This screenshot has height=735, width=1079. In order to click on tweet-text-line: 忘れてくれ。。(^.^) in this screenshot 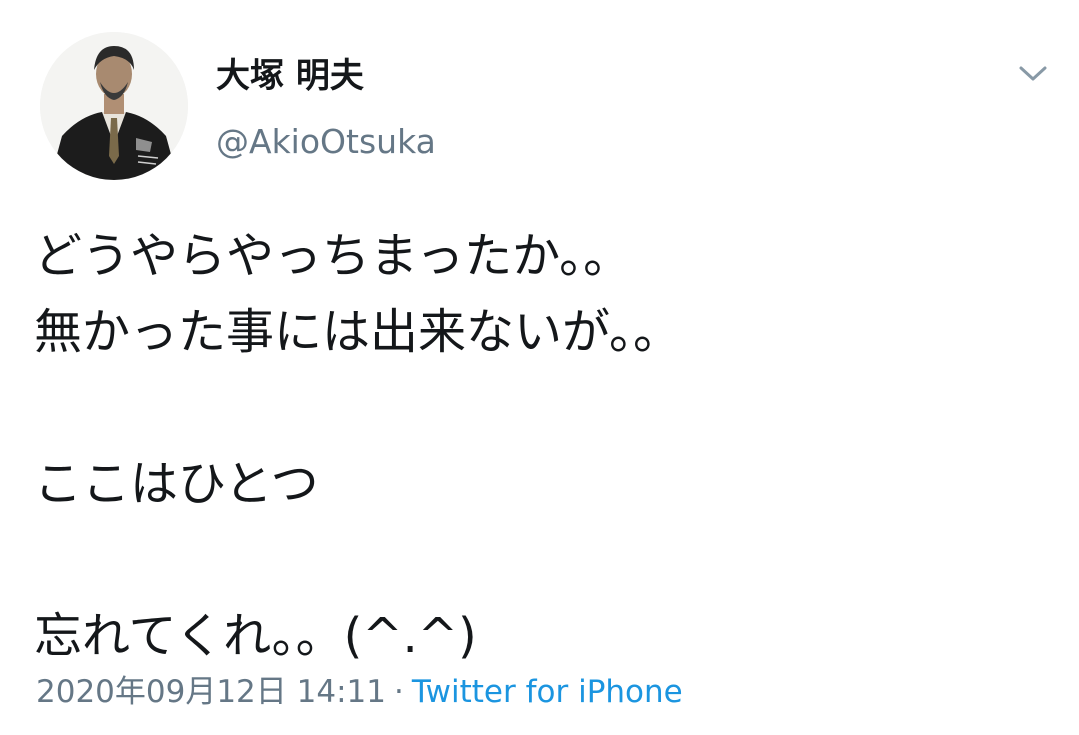, I will do `click(255, 636)`.